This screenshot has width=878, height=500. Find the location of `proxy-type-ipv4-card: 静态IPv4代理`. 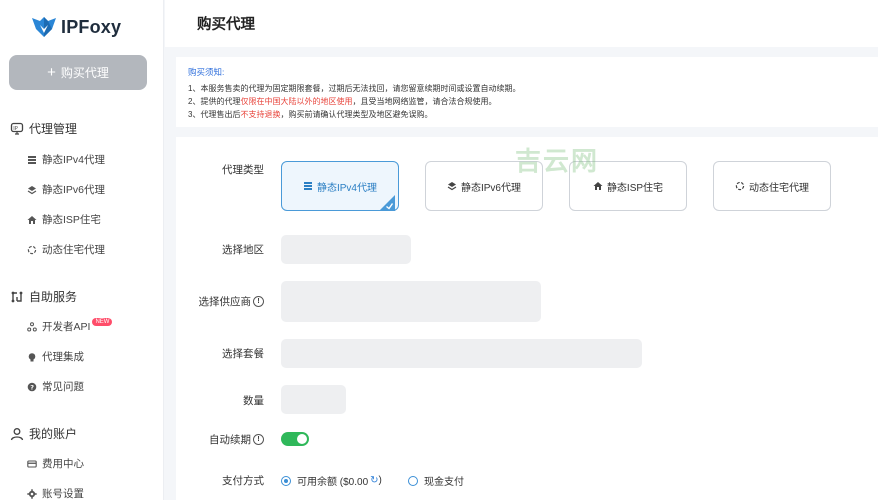

proxy-type-ipv4-card: 静态IPv4代理 is located at coordinates (340, 186).